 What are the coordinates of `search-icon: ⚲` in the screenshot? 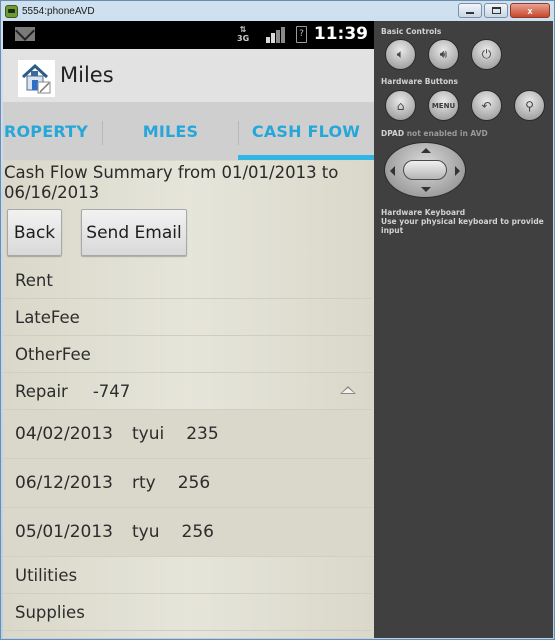 It's located at (529, 105).